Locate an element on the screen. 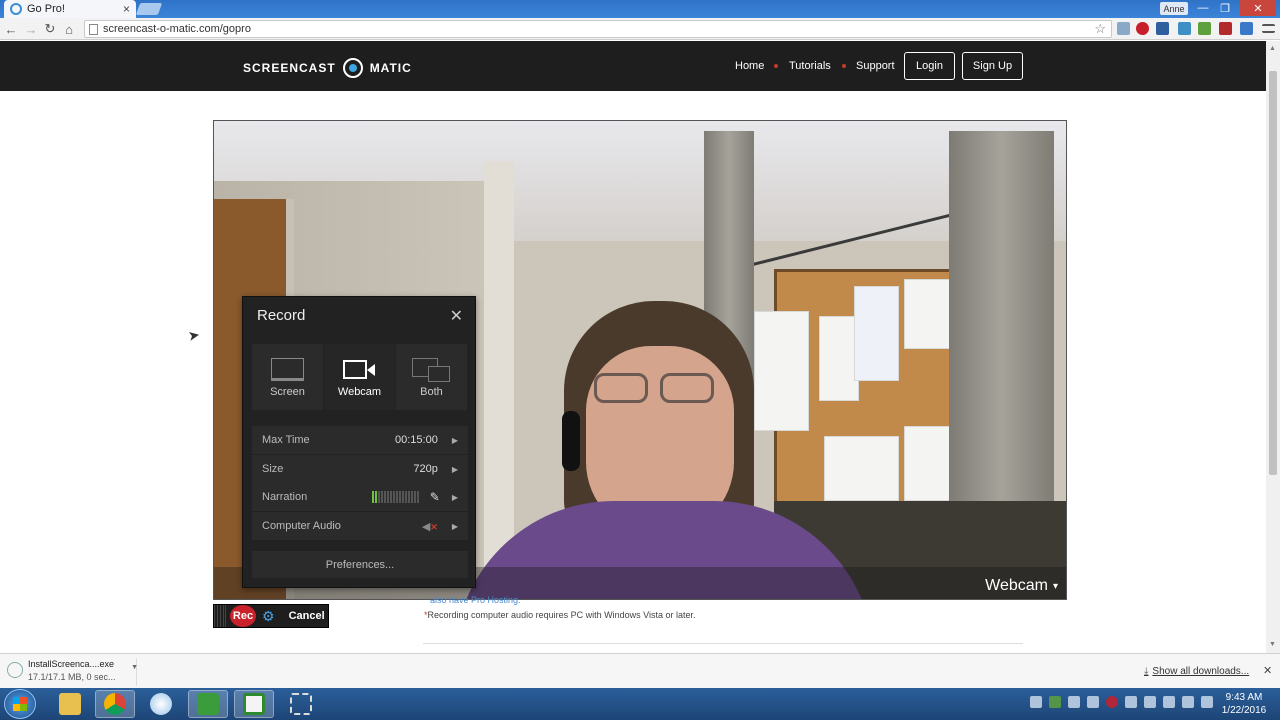 The height and width of the screenshot is (720, 1280). recorder-control-bar: Rec ⚙ Cancel is located at coordinates (271, 616).